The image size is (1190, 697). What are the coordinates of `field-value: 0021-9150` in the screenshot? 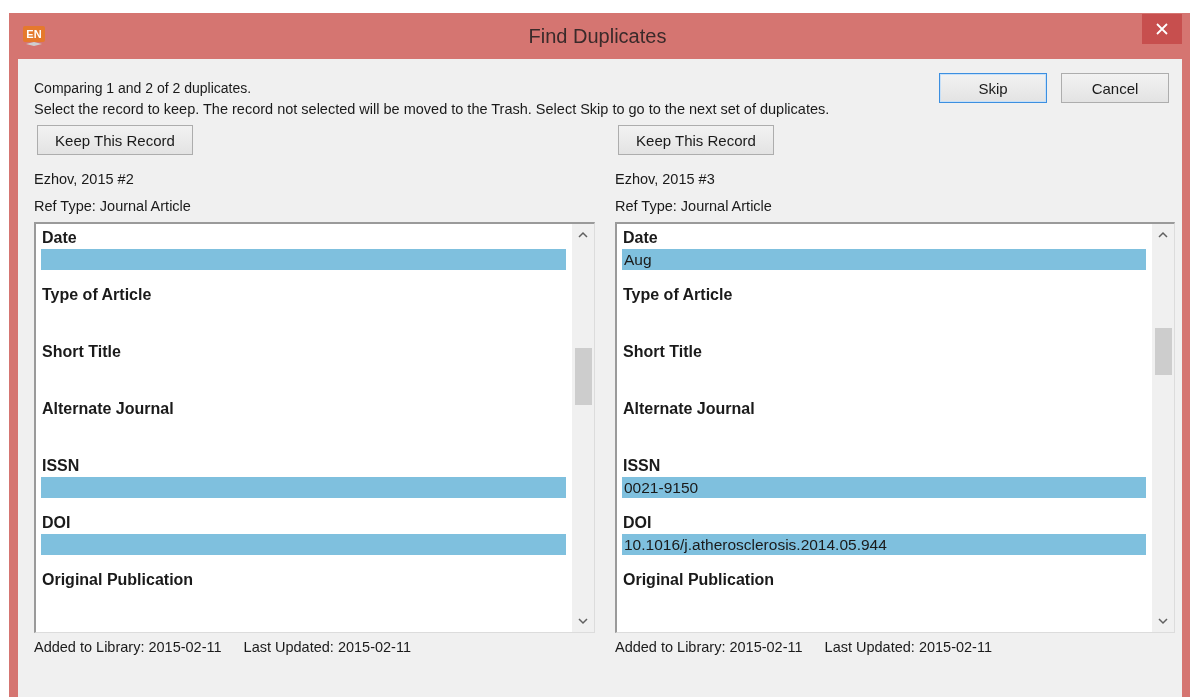 It's located at (884, 487).